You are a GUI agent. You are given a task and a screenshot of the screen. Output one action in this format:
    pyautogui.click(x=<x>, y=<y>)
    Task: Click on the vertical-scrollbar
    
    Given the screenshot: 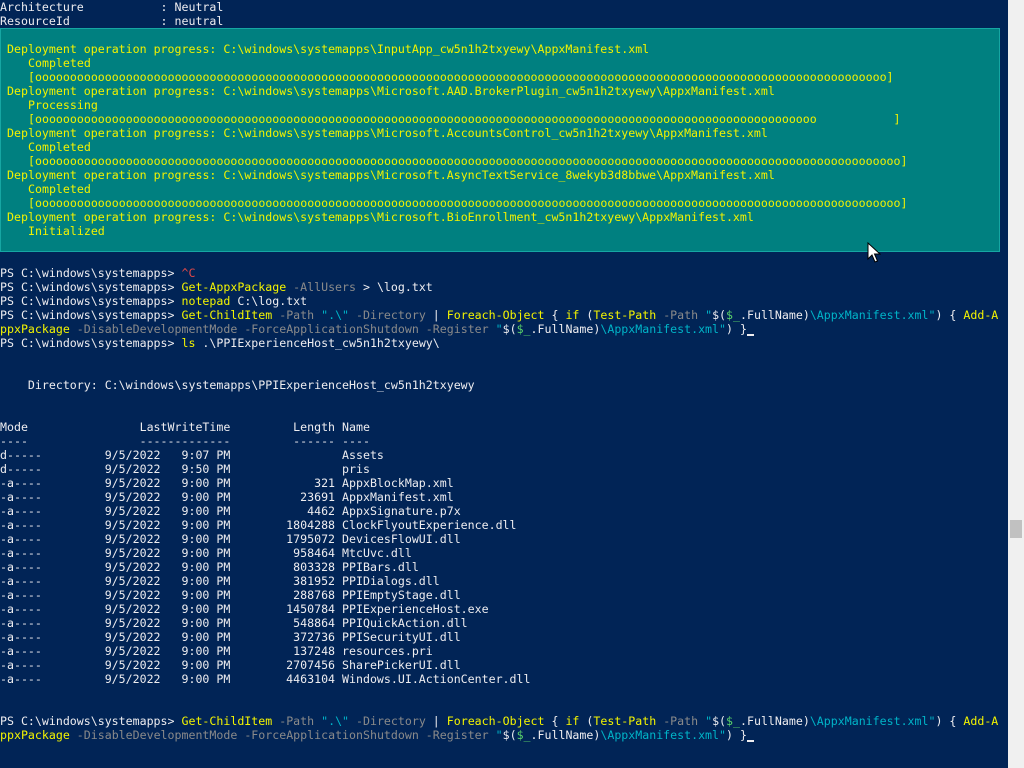 What is the action you would take?
    pyautogui.click(x=1016, y=384)
    